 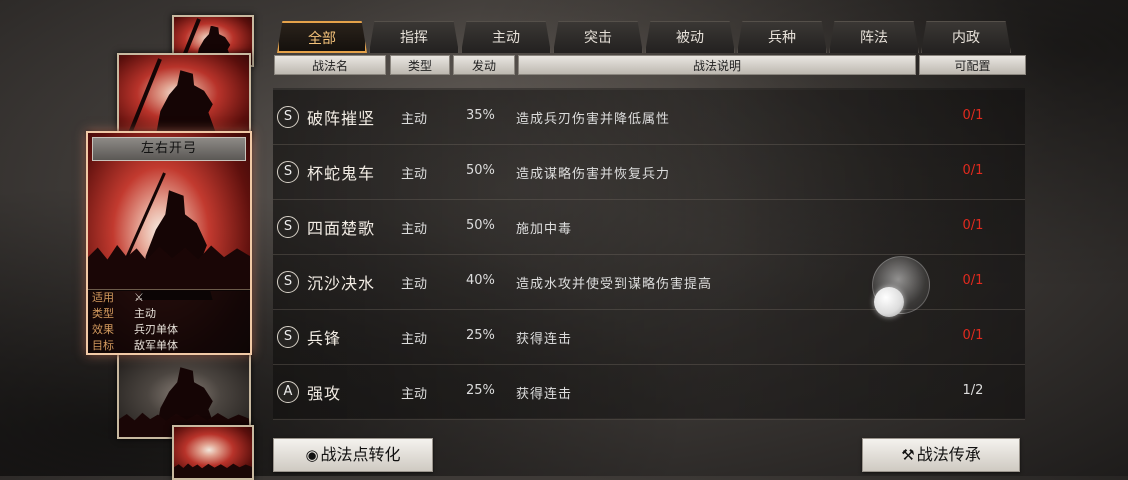 What do you see at coordinates (145, 313) in the screenshot?
I see `card-info-value: 主动` at bounding box center [145, 313].